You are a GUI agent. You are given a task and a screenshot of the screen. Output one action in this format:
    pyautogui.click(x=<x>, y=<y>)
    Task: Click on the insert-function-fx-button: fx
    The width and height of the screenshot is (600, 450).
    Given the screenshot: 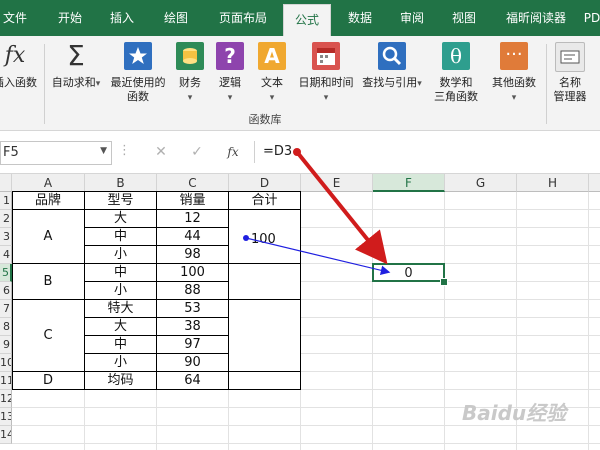 What is the action you would take?
    pyautogui.click(x=233, y=152)
    